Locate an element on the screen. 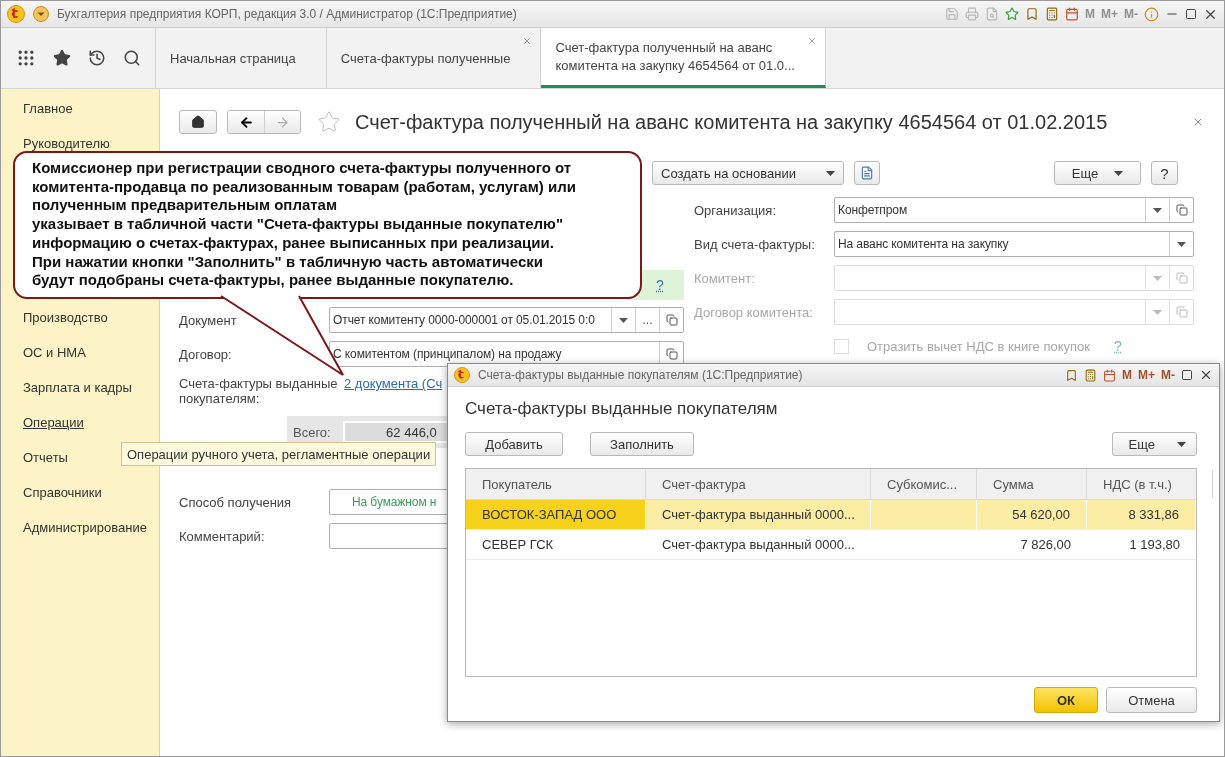  menu-button is located at coordinates (41, 14).